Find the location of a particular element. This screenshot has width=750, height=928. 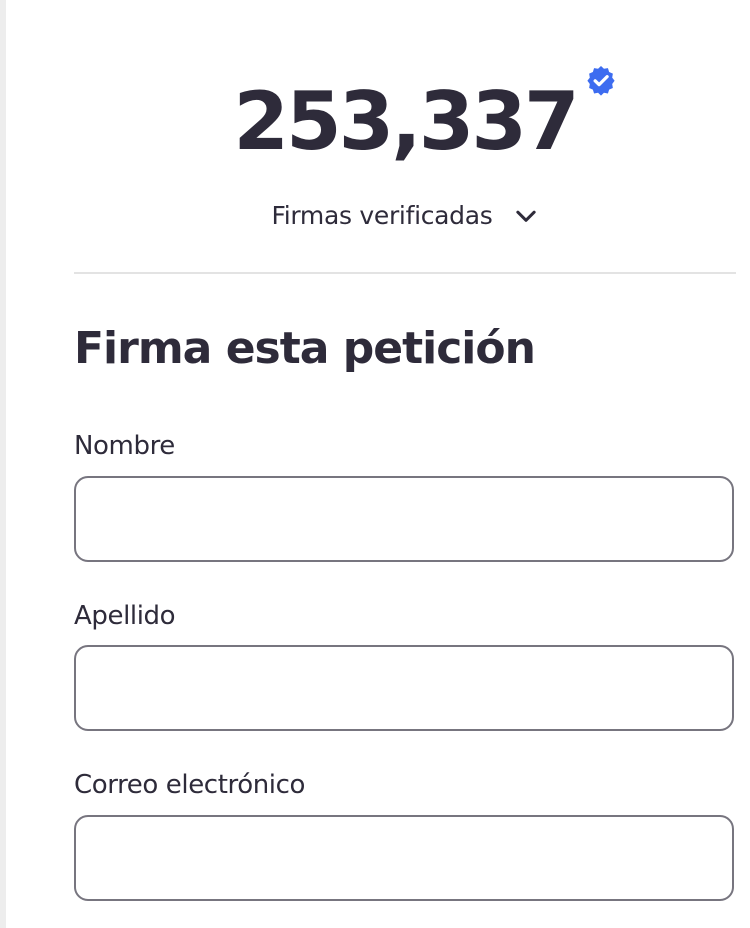

verified-badge-icon is located at coordinates (601, 80).